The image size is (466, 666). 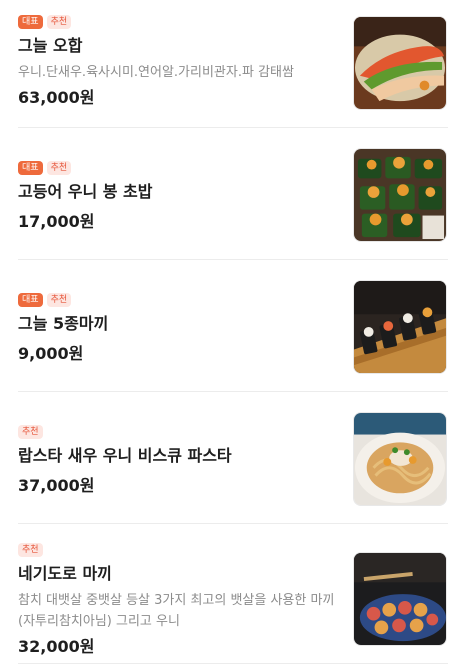 What do you see at coordinates (400, 599) in the screenshot?
I see `negitoro-maki-photo` at bounding box center [400, 599].